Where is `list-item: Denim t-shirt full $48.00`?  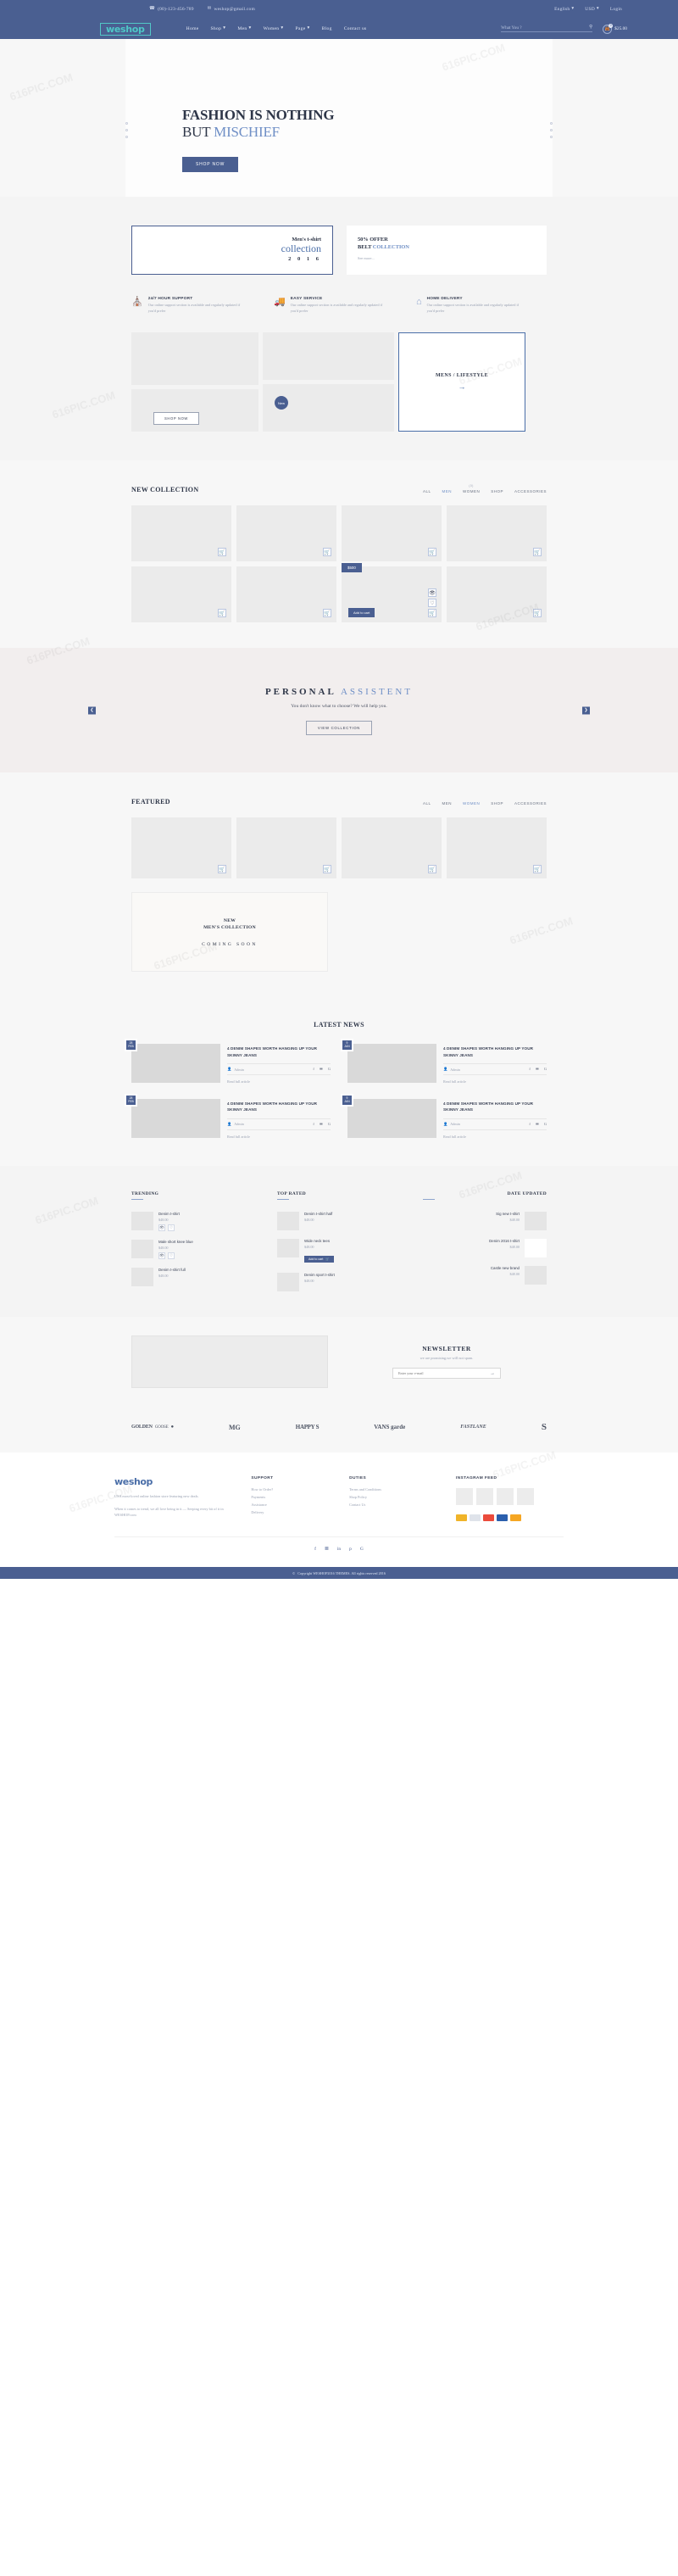 list-item: Denim t-shirt full $48.00 is located at coordinates (193, 1277).